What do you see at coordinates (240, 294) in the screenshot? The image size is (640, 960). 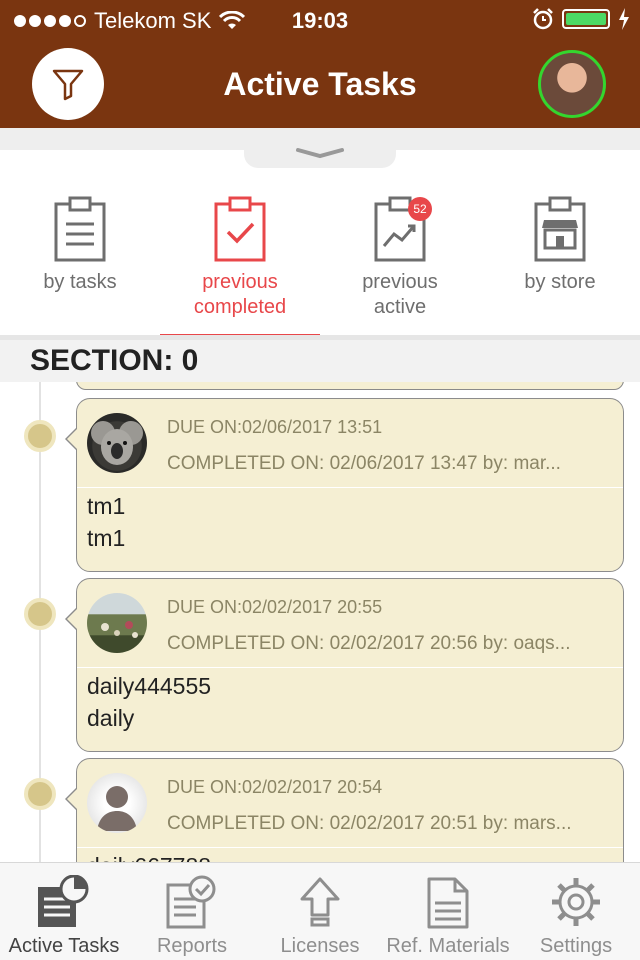 I see `tab-label: previous completed` at bounding box center [240, 294].